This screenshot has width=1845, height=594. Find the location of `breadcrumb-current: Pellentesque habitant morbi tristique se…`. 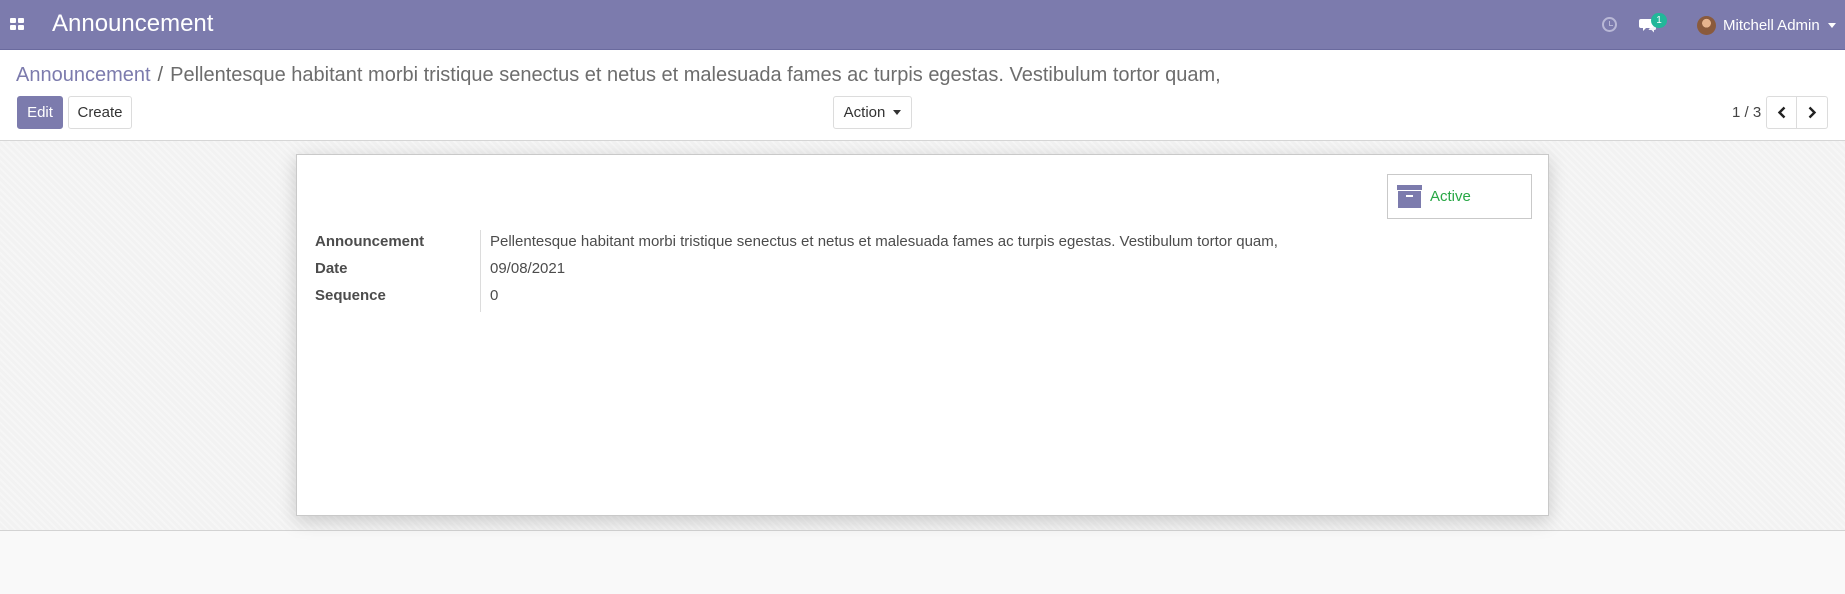

breadcrumb-current: Pellentesque habitant morbi tristique se… is located at coordinates (695, 75).